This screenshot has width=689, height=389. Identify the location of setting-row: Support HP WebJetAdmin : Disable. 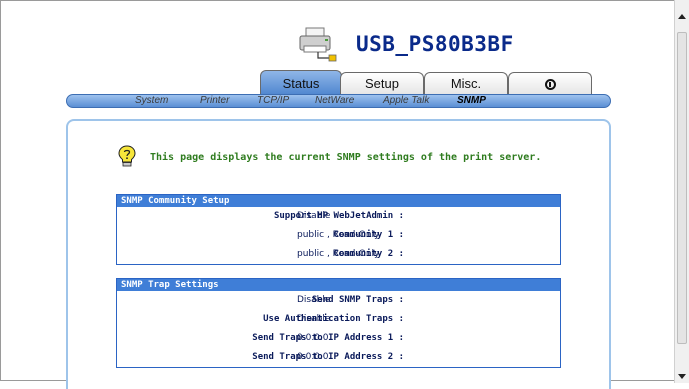
(338, 216).